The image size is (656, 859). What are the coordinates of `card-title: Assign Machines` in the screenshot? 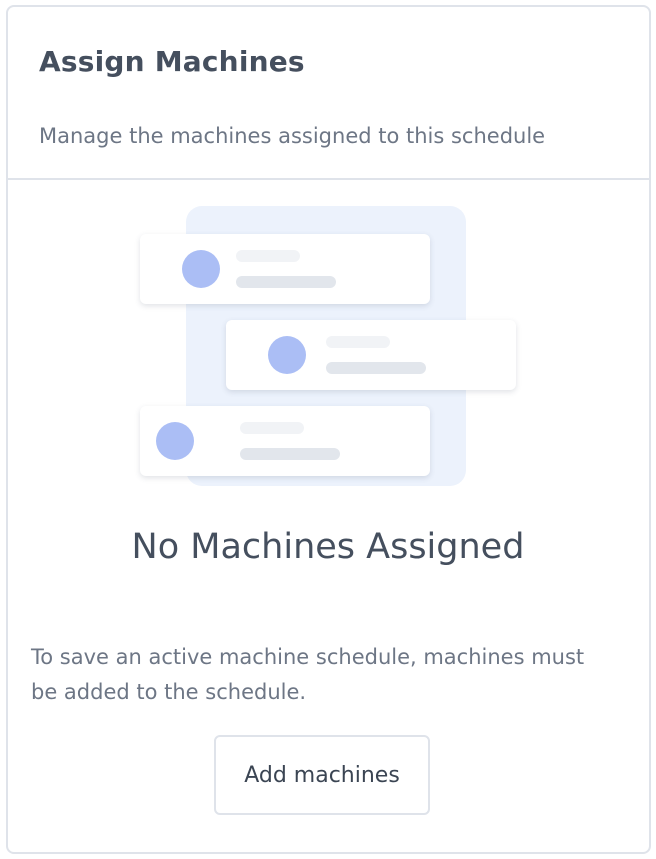 It's located at (172, 61).